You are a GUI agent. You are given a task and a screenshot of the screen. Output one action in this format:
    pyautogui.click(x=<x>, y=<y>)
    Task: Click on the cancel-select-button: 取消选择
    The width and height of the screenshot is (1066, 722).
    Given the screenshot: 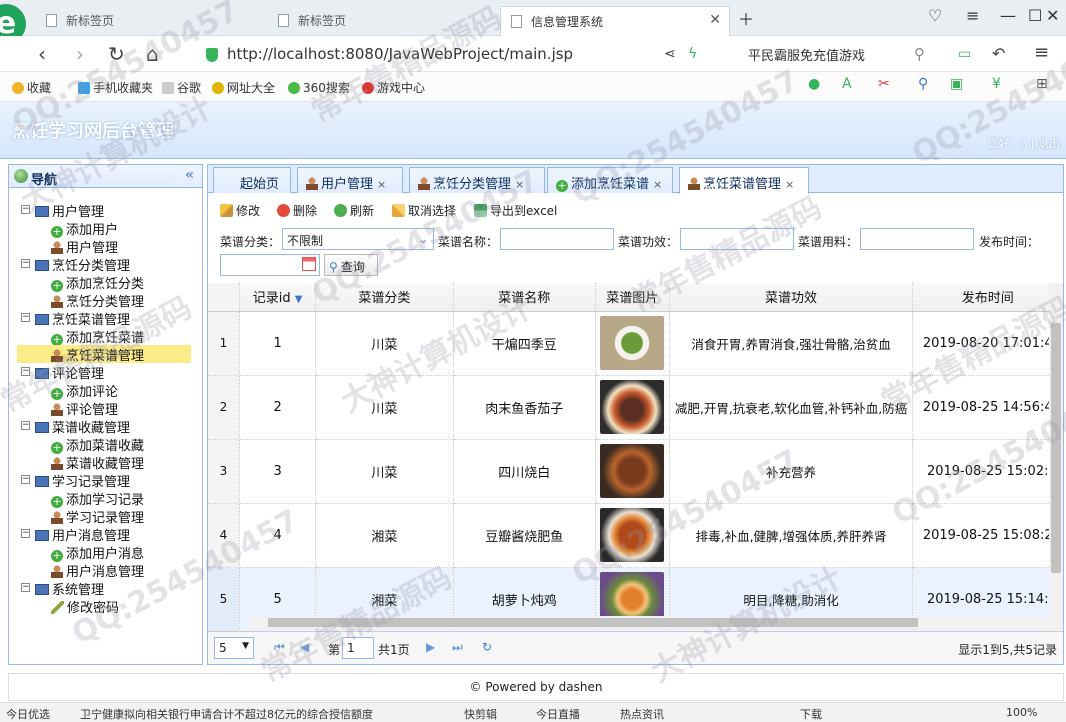 What is the action you would take?
    pyautogui.click(x=424, y=210)
    